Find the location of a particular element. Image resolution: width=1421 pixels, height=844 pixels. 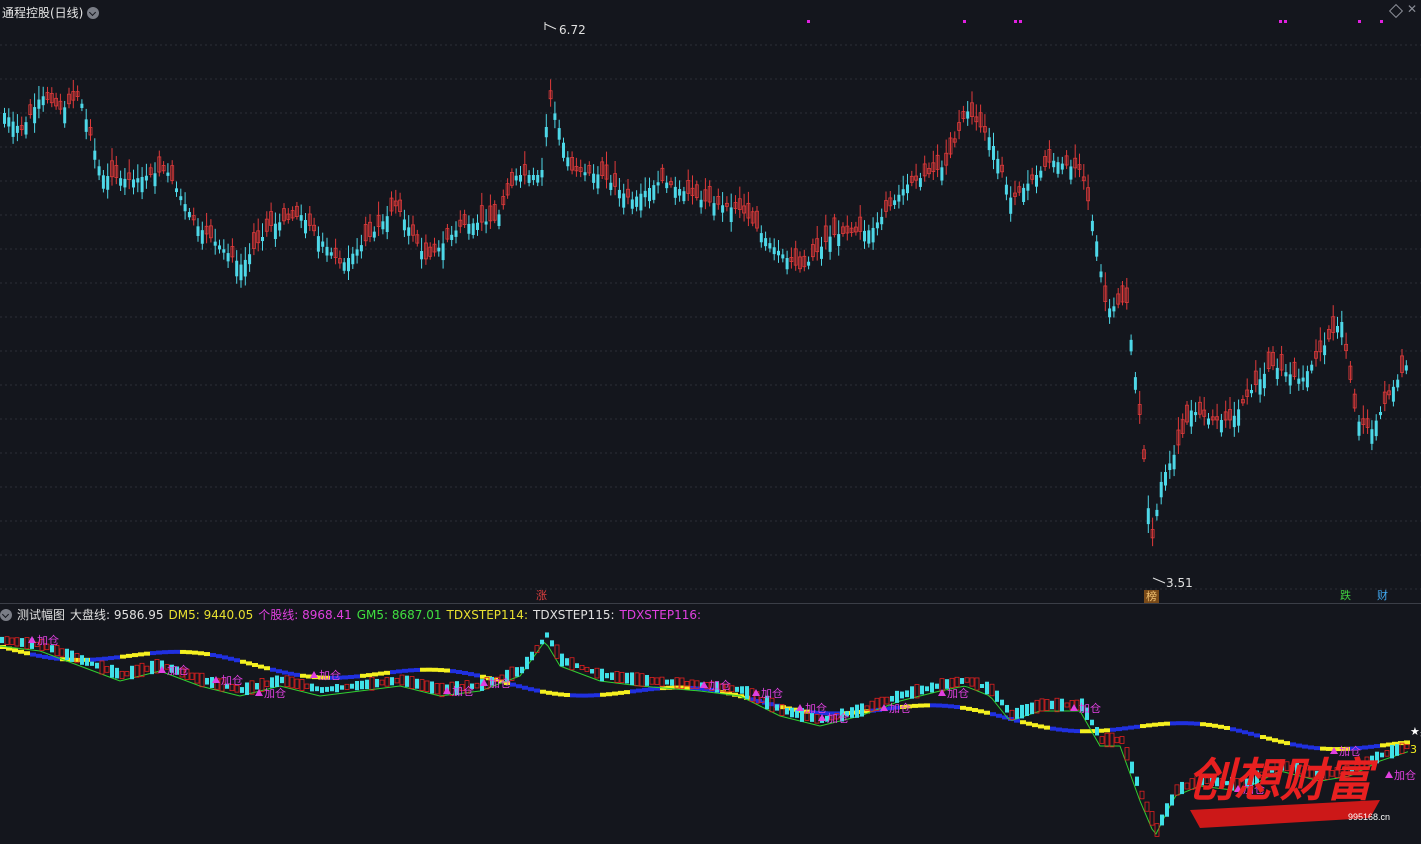

signal-dot is located at coordinates (1359, 21).